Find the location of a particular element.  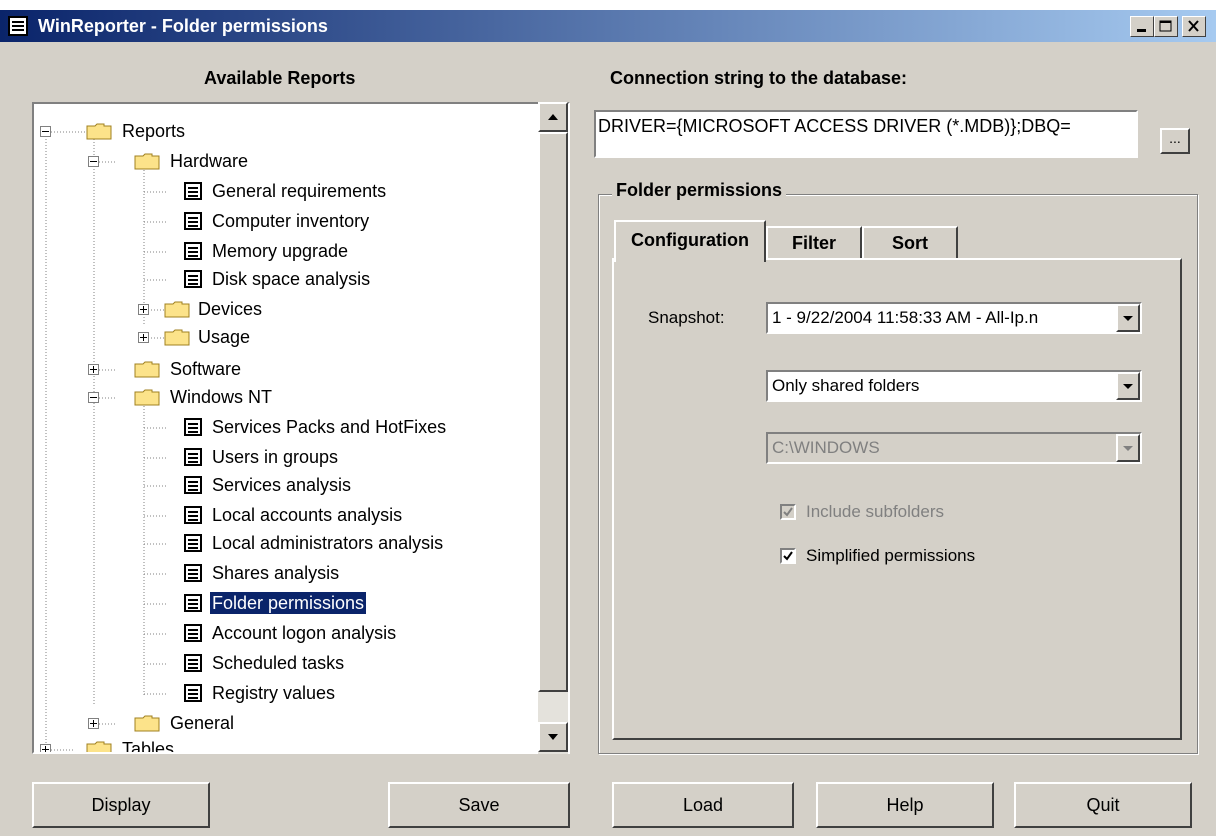

tab-filter: Filter is located at coordinates (814, 242).